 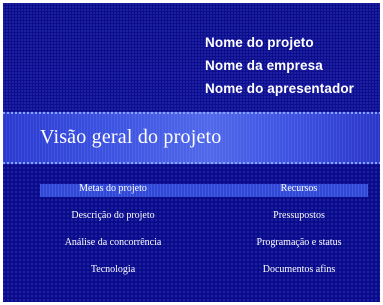 What do you see at coordinates (191, 218) in the screenshot?
I see `topic-row: Descrição do projeto Pressupostos` at bounding box center [191, 218].